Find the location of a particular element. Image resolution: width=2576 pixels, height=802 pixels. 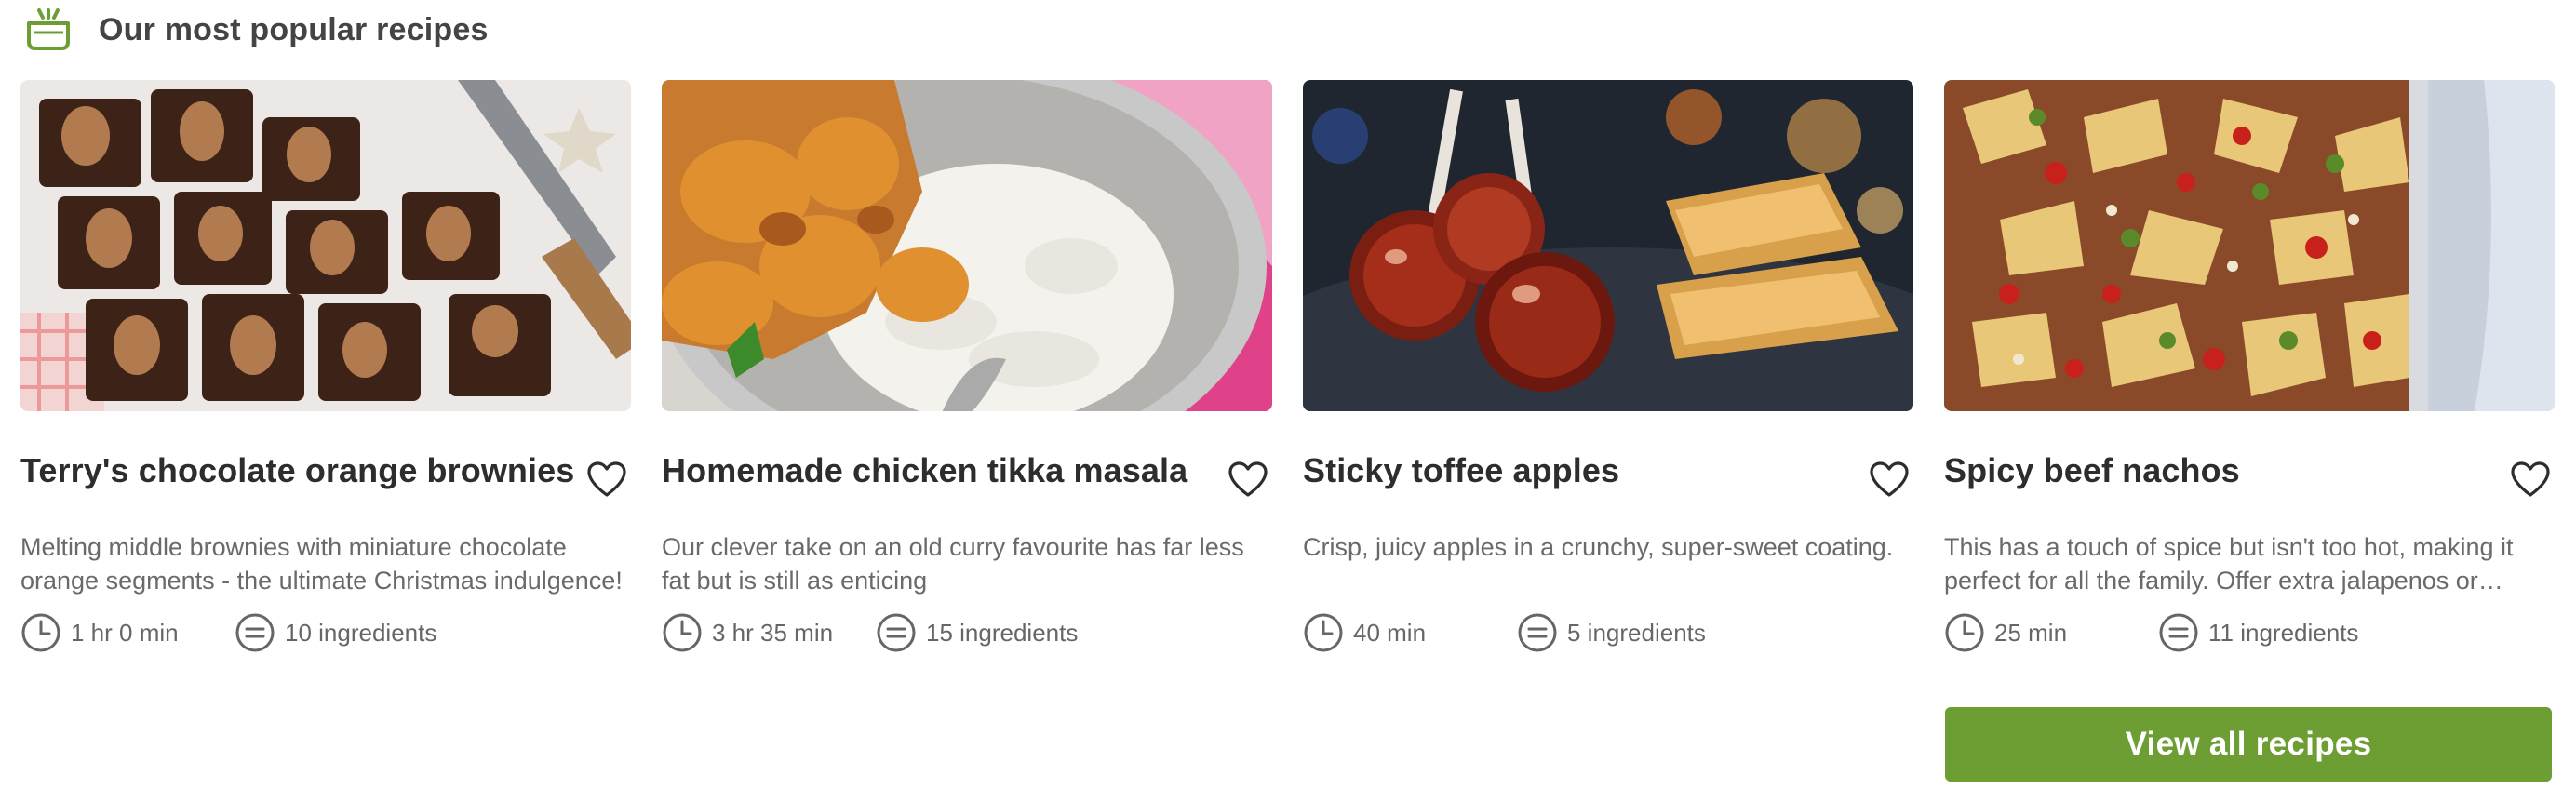

cook-time: 40 min is located at coordinates (1410, 632).